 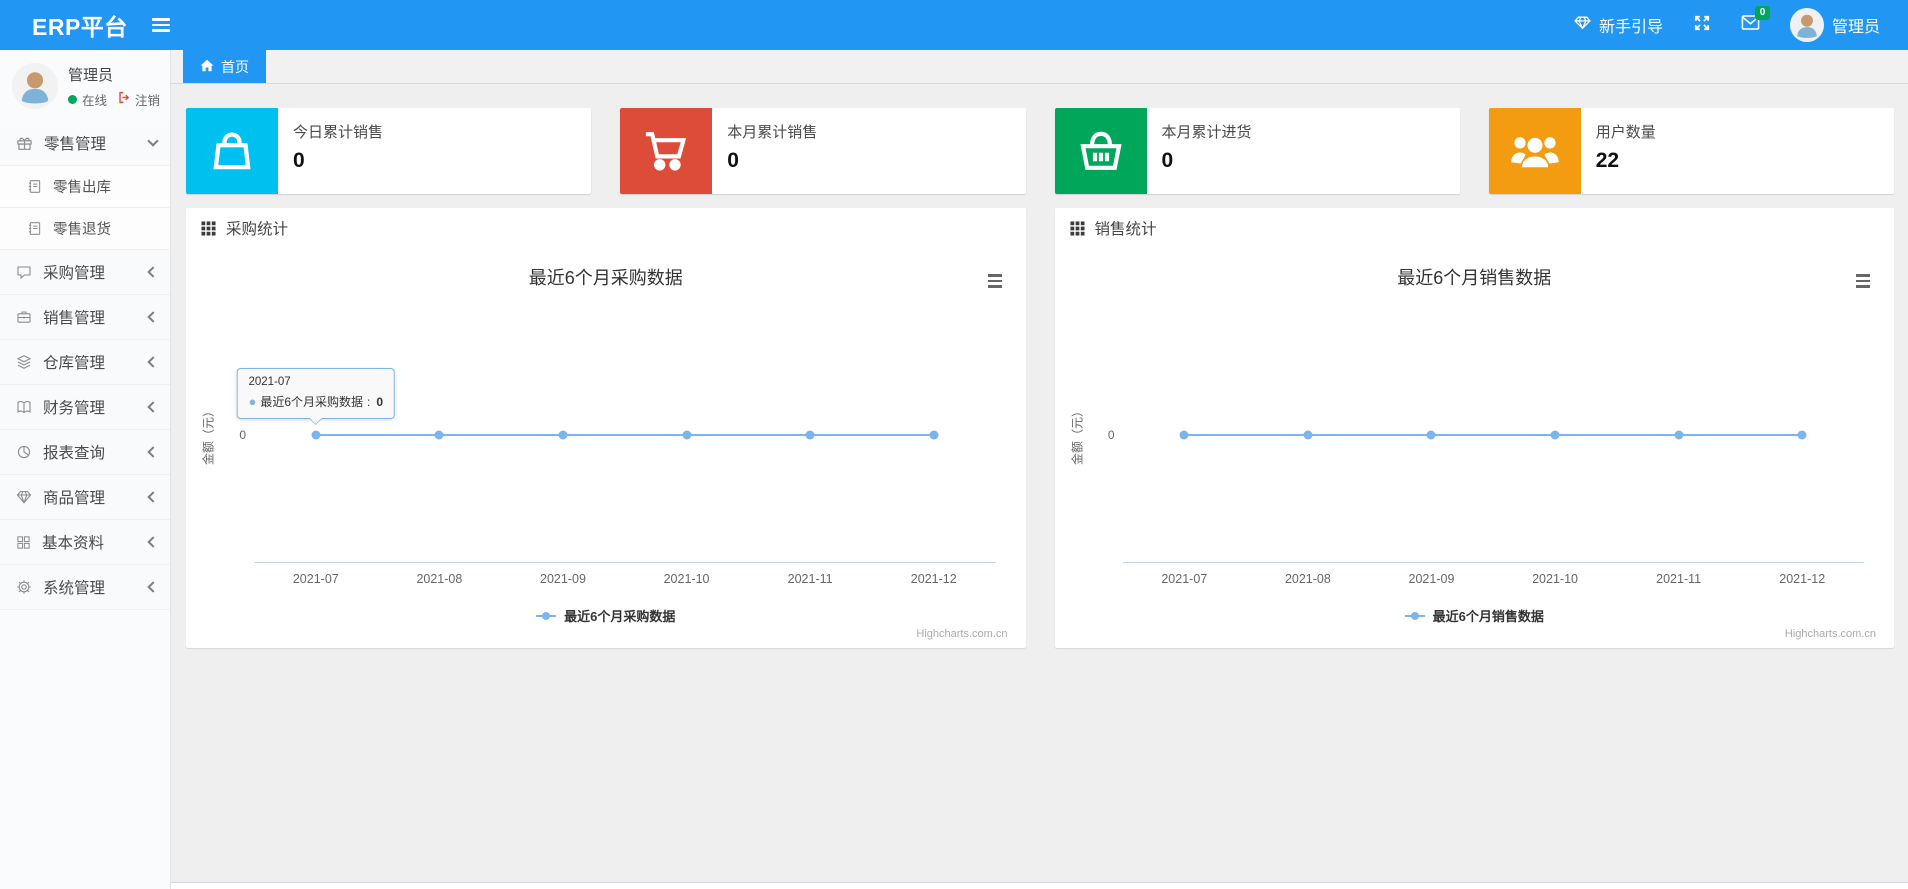 What do you see at coordinates (1100, 151) in the screenshot?
I see `basket-icon` at bounding box center [1100, 151].